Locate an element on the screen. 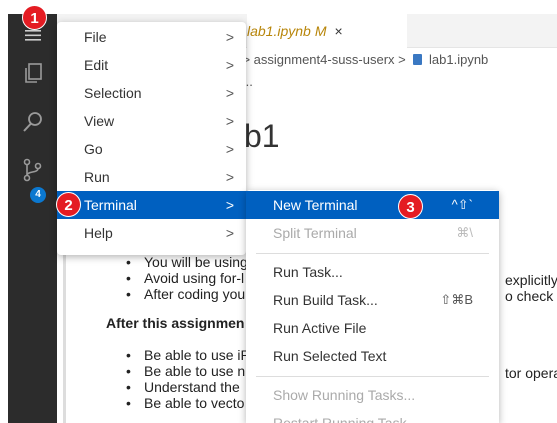  activity-bar: 4 is located at coordinates (32, 218).